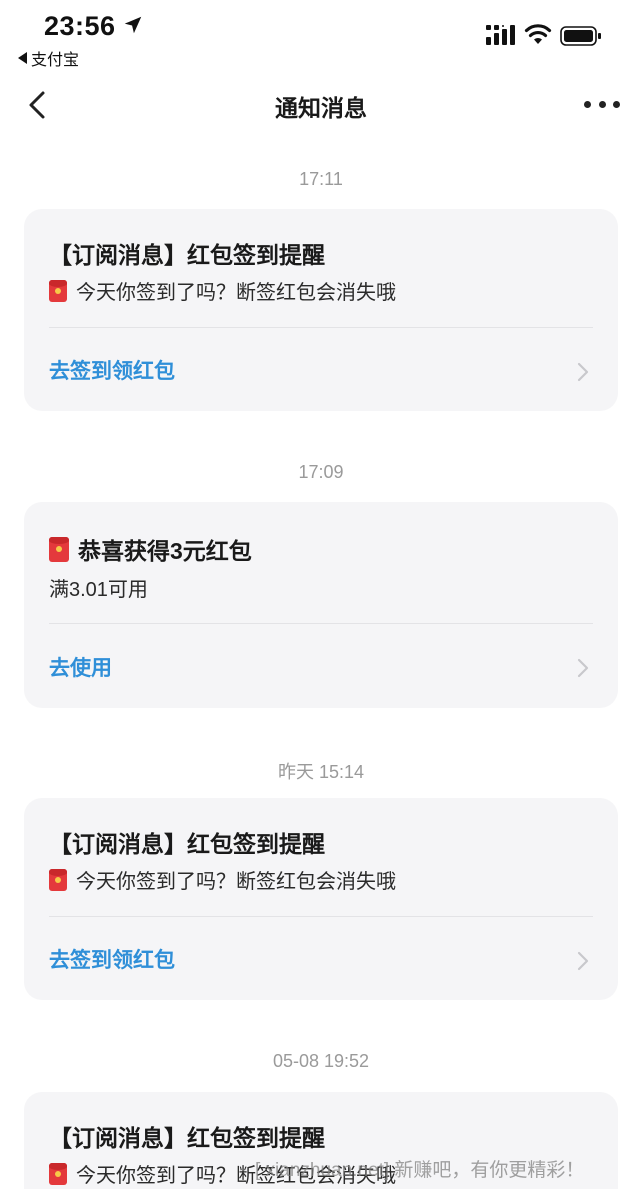  I want to click on location-arrow-icon, so click(133, 25).